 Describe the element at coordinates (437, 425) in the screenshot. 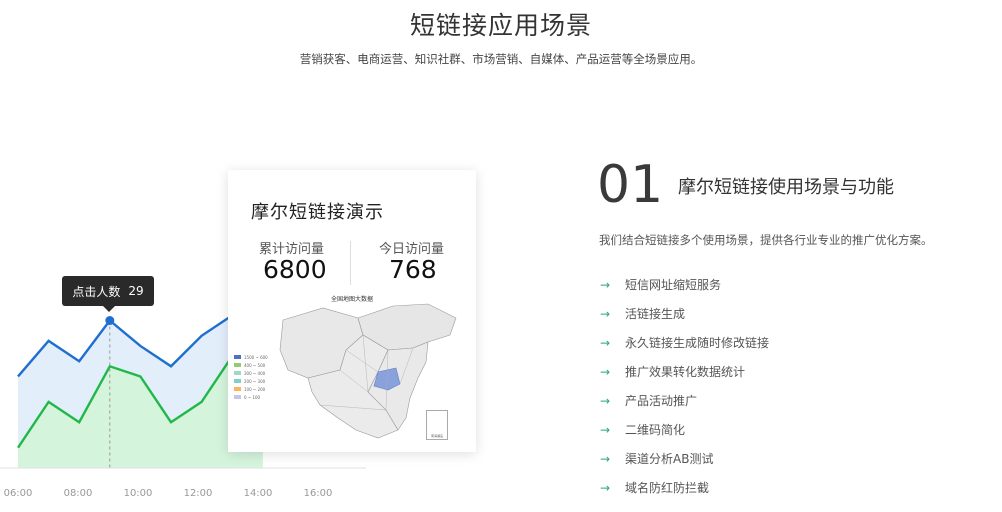

I see `map-inset: 南海诸岛` at that location.